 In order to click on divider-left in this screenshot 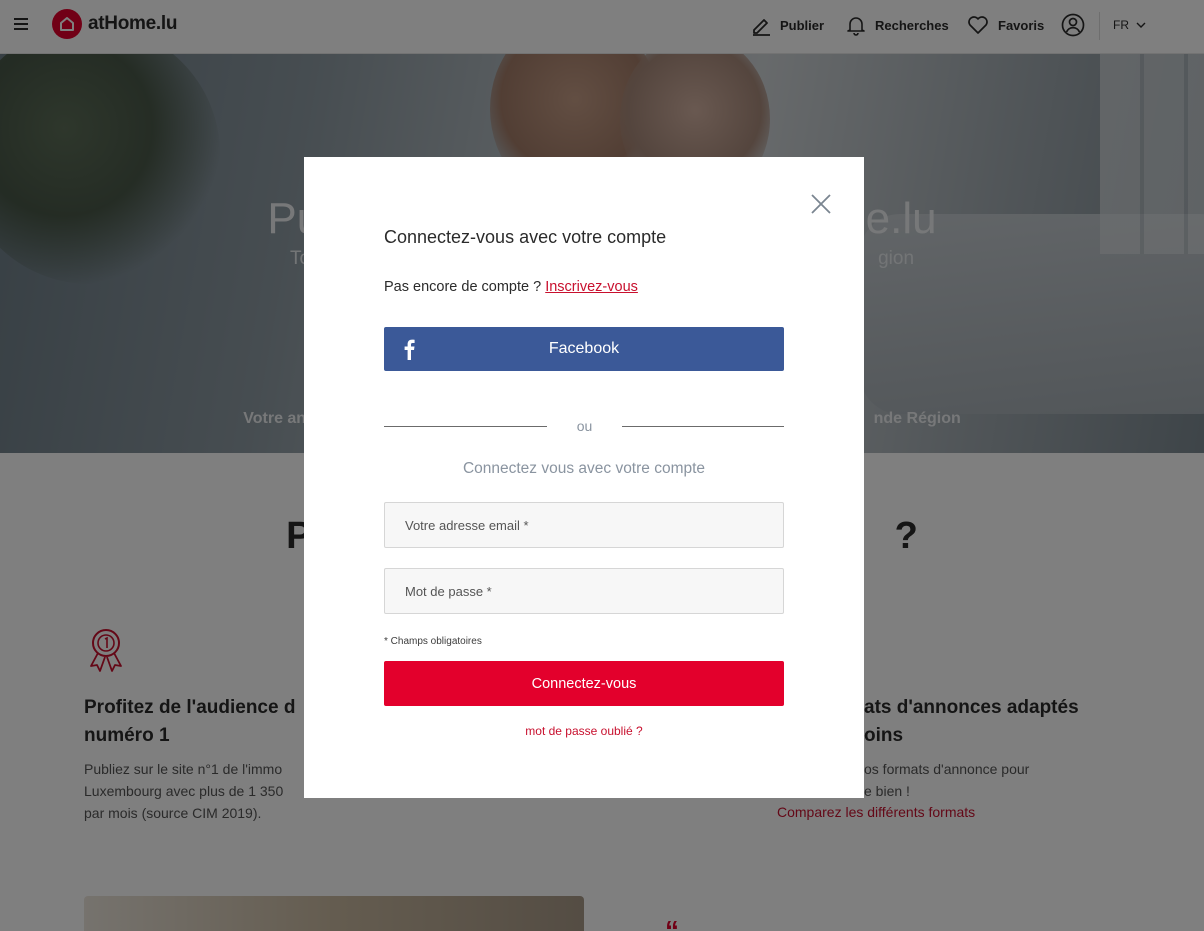, I will do `click(465, 426)`.